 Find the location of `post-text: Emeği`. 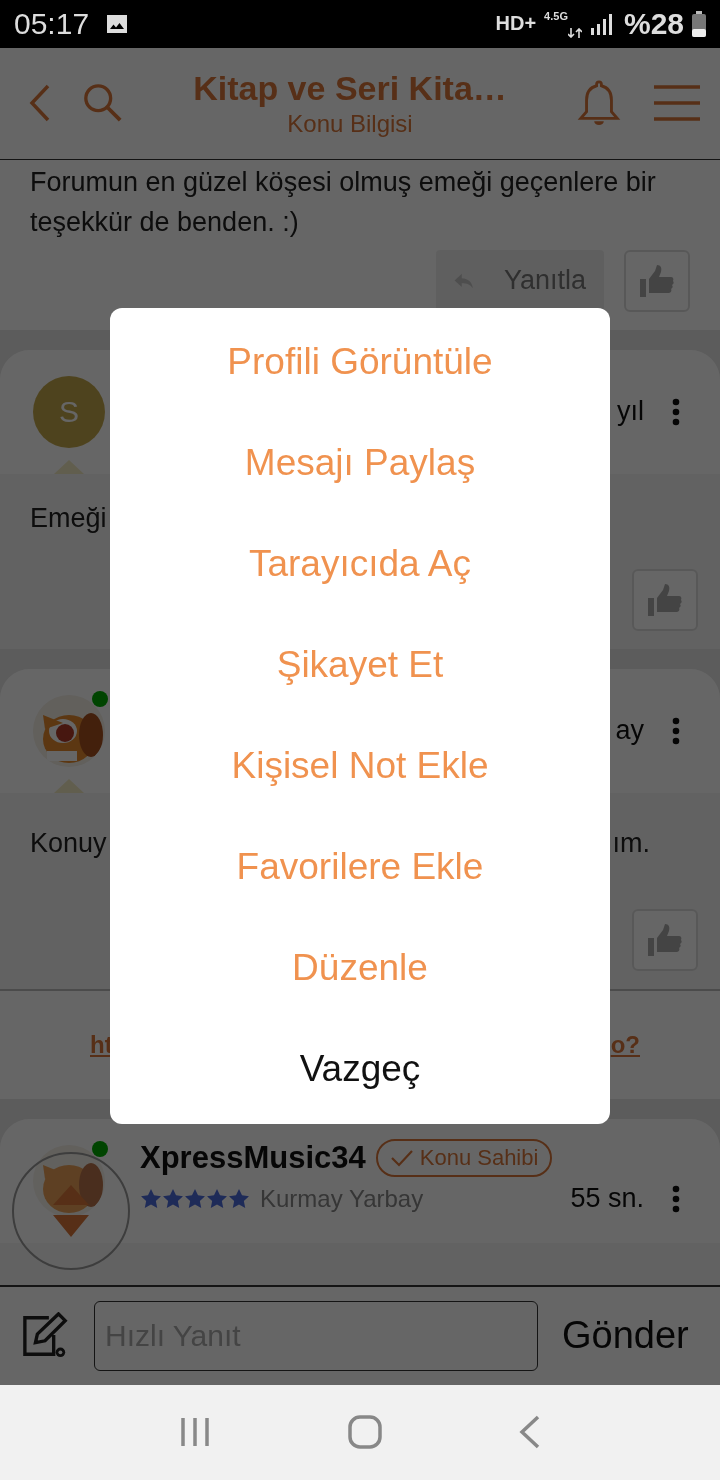

post-text: Emeği is located at coordinates (68, 518).